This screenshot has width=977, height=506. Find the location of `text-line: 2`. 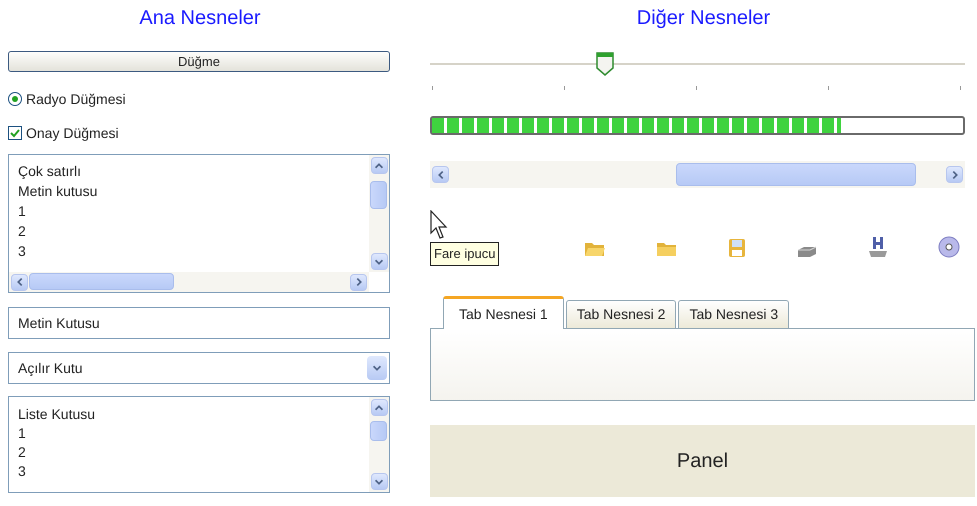

text-line: 2 is located at coordinates (22, 231).